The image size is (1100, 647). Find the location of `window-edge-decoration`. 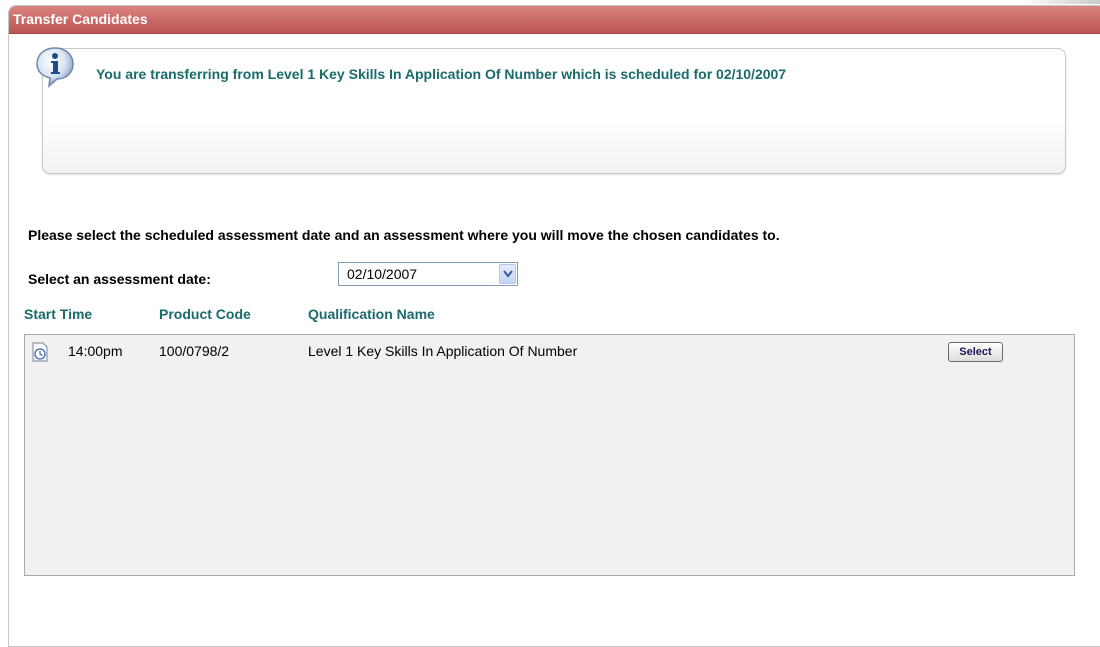

window-edge-decoration is located at coordinates (1060, 2).